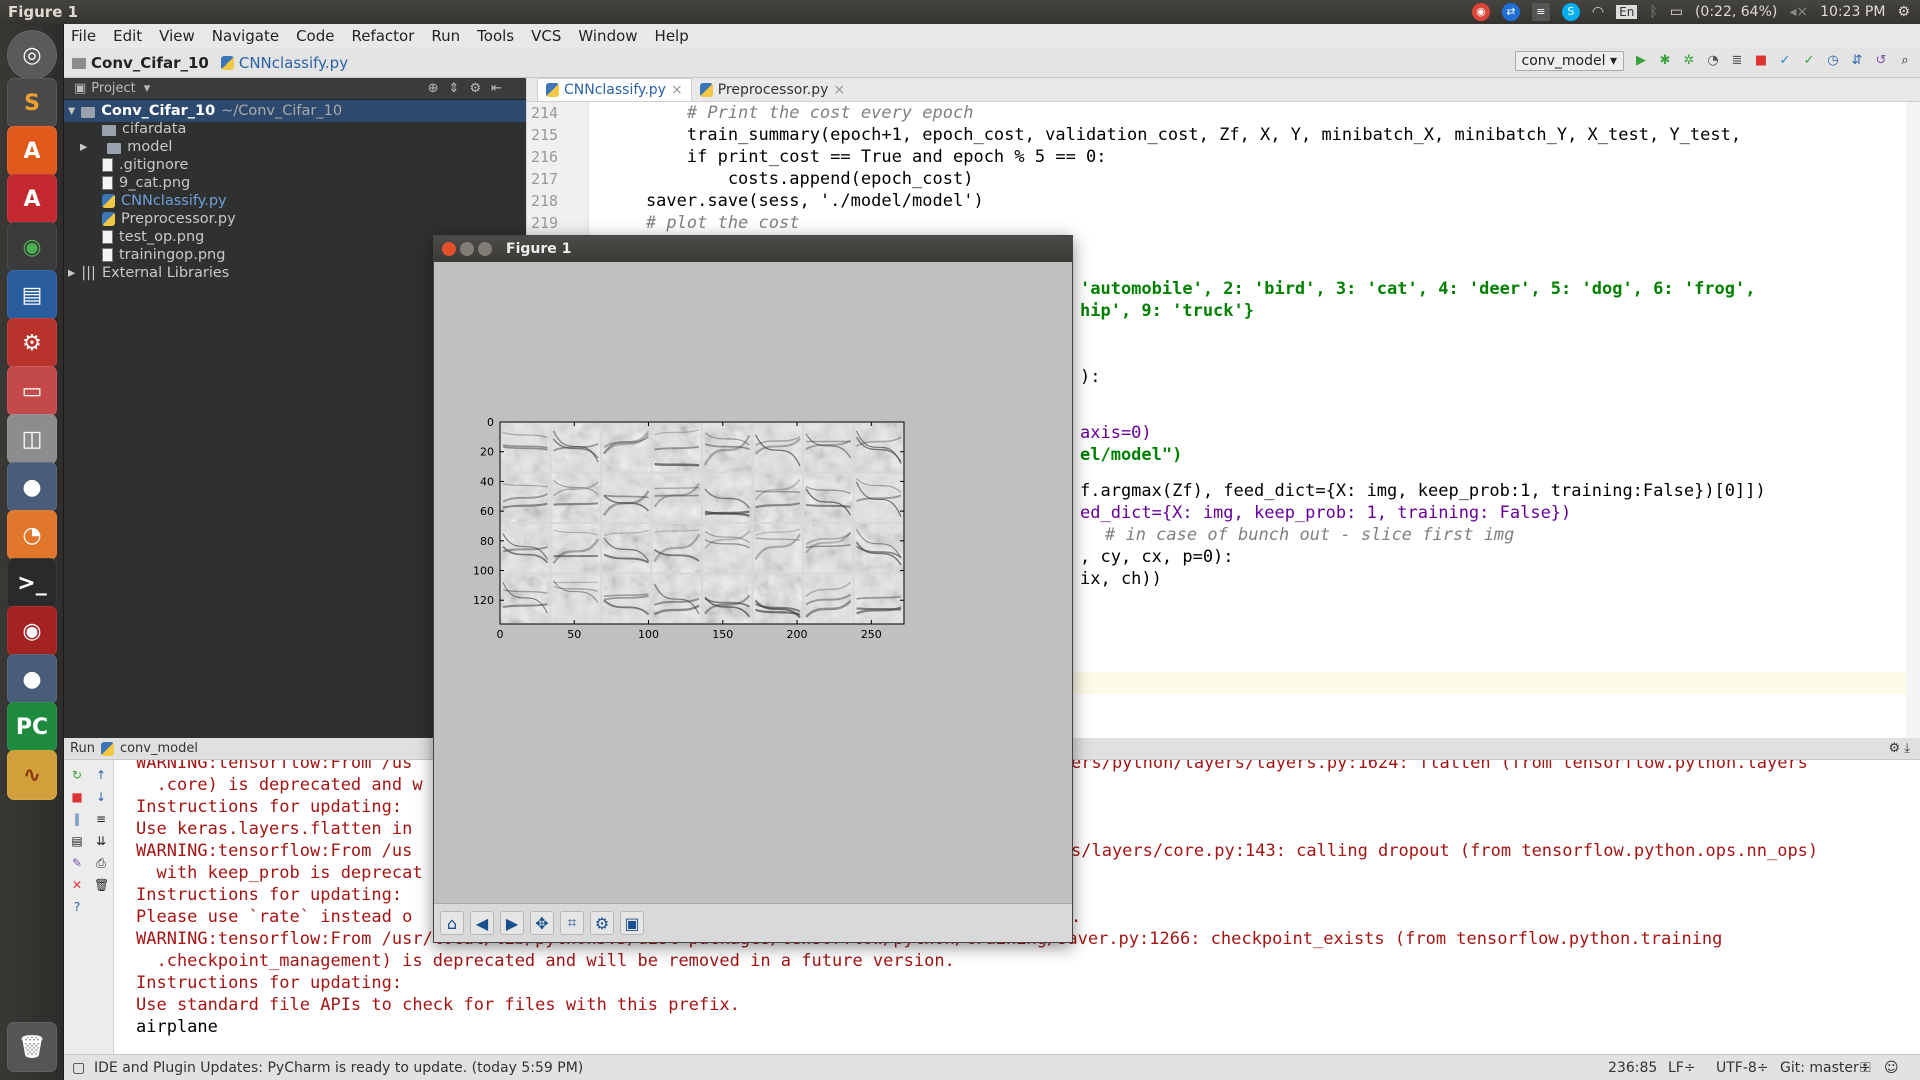 The width and height of the screenshot is (1920, 1080). Describe the element at coordinates (77, 841) in the screenshot. I see `dump-icon: ▤` at that location.